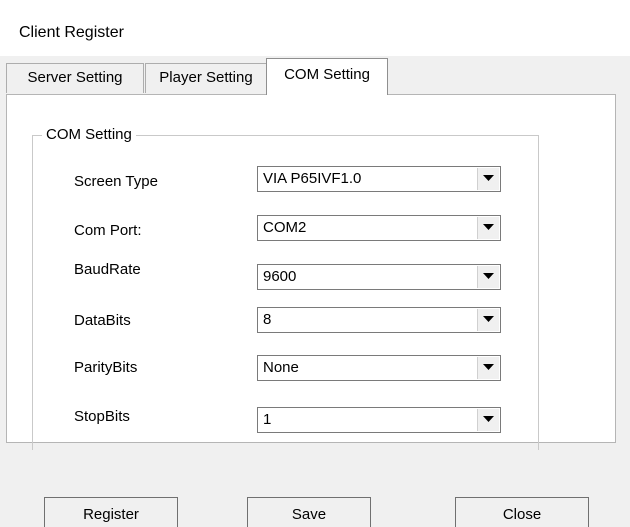 This screenshot has width=630, height=527. I want to click on save-button: Save, so click(309, 512).